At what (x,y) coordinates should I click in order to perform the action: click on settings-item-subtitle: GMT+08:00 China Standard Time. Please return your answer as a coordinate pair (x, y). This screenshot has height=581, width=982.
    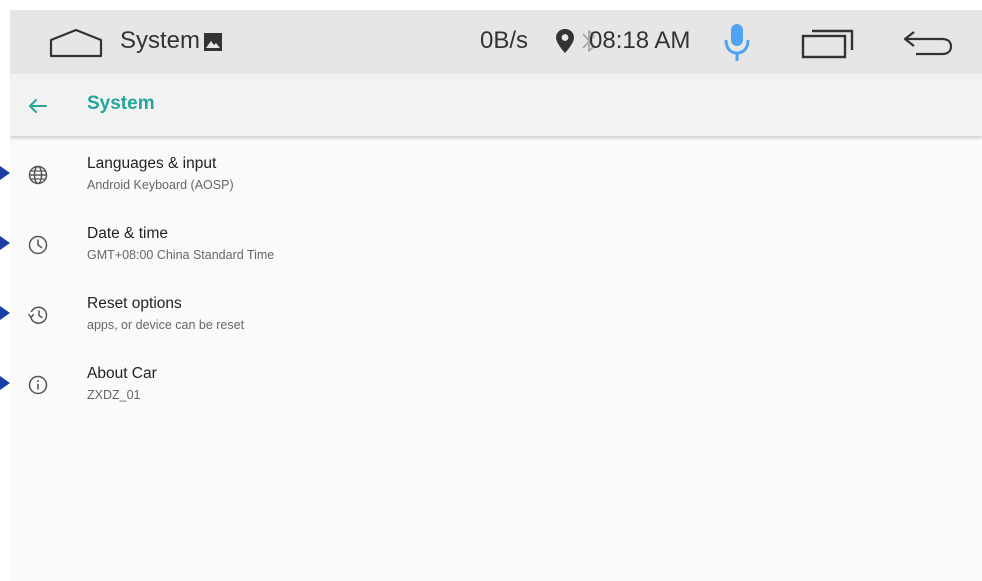
    Looking at the image, I should click on (181, 255).